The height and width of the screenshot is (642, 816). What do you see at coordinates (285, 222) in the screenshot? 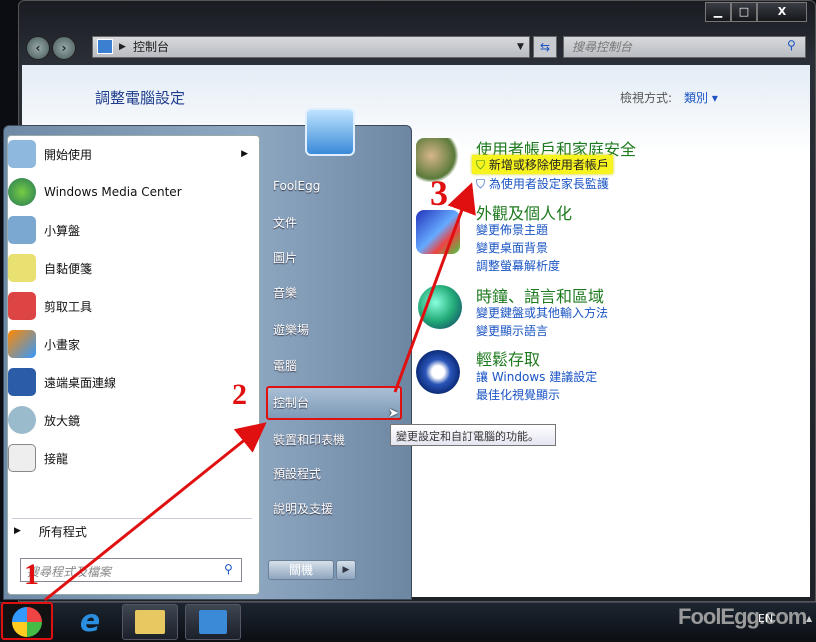
I see `place-documents: 文件` at bounding box center [285, 222].